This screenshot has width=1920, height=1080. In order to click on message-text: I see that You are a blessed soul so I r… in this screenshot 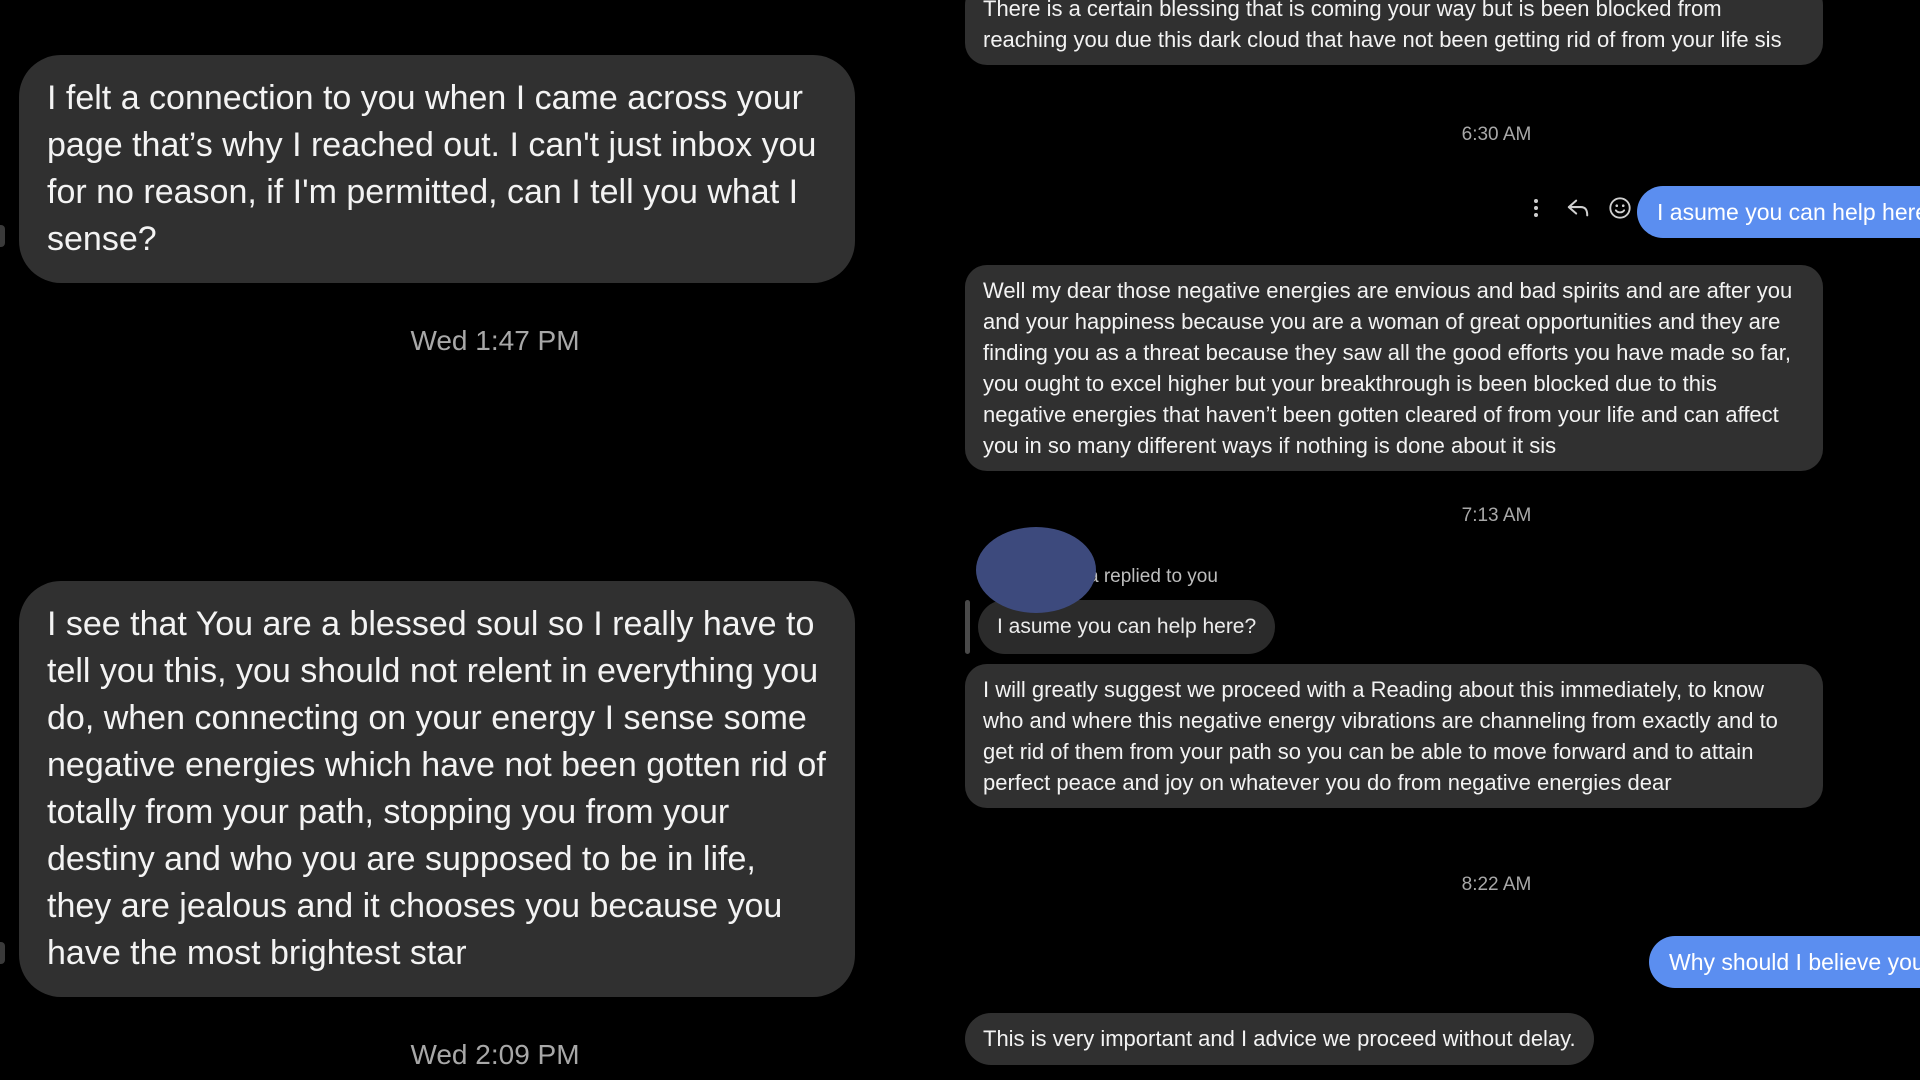, I will do `click(436, 788)`.